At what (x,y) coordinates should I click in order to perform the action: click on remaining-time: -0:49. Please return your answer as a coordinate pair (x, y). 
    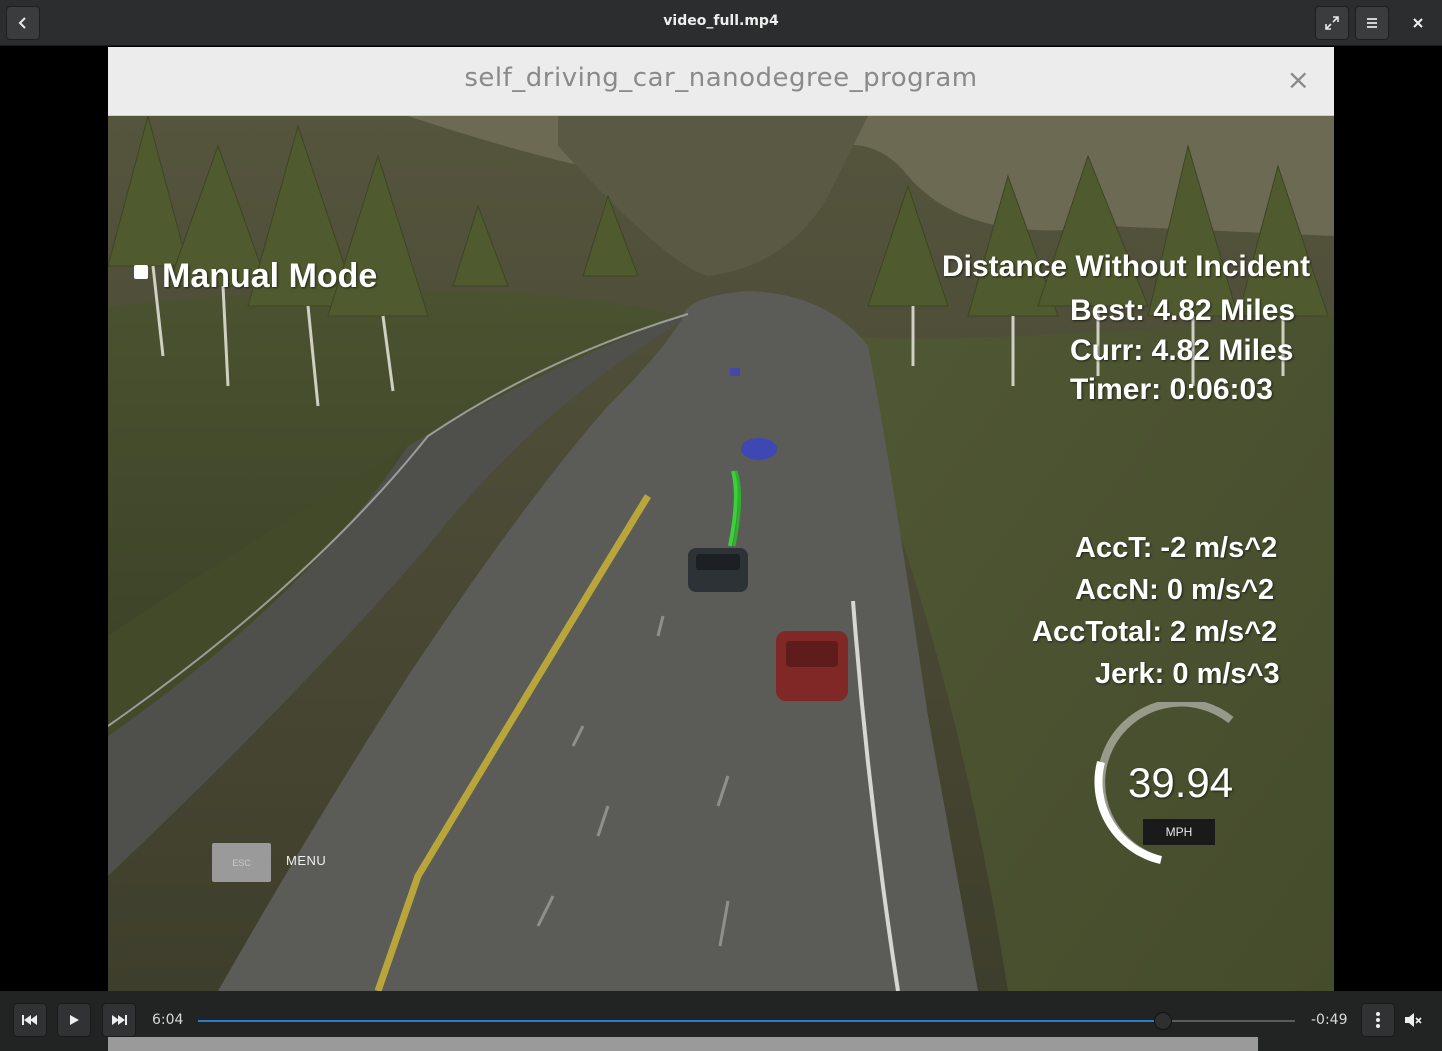
    Looking at the image, I should click on (1329, 1020).